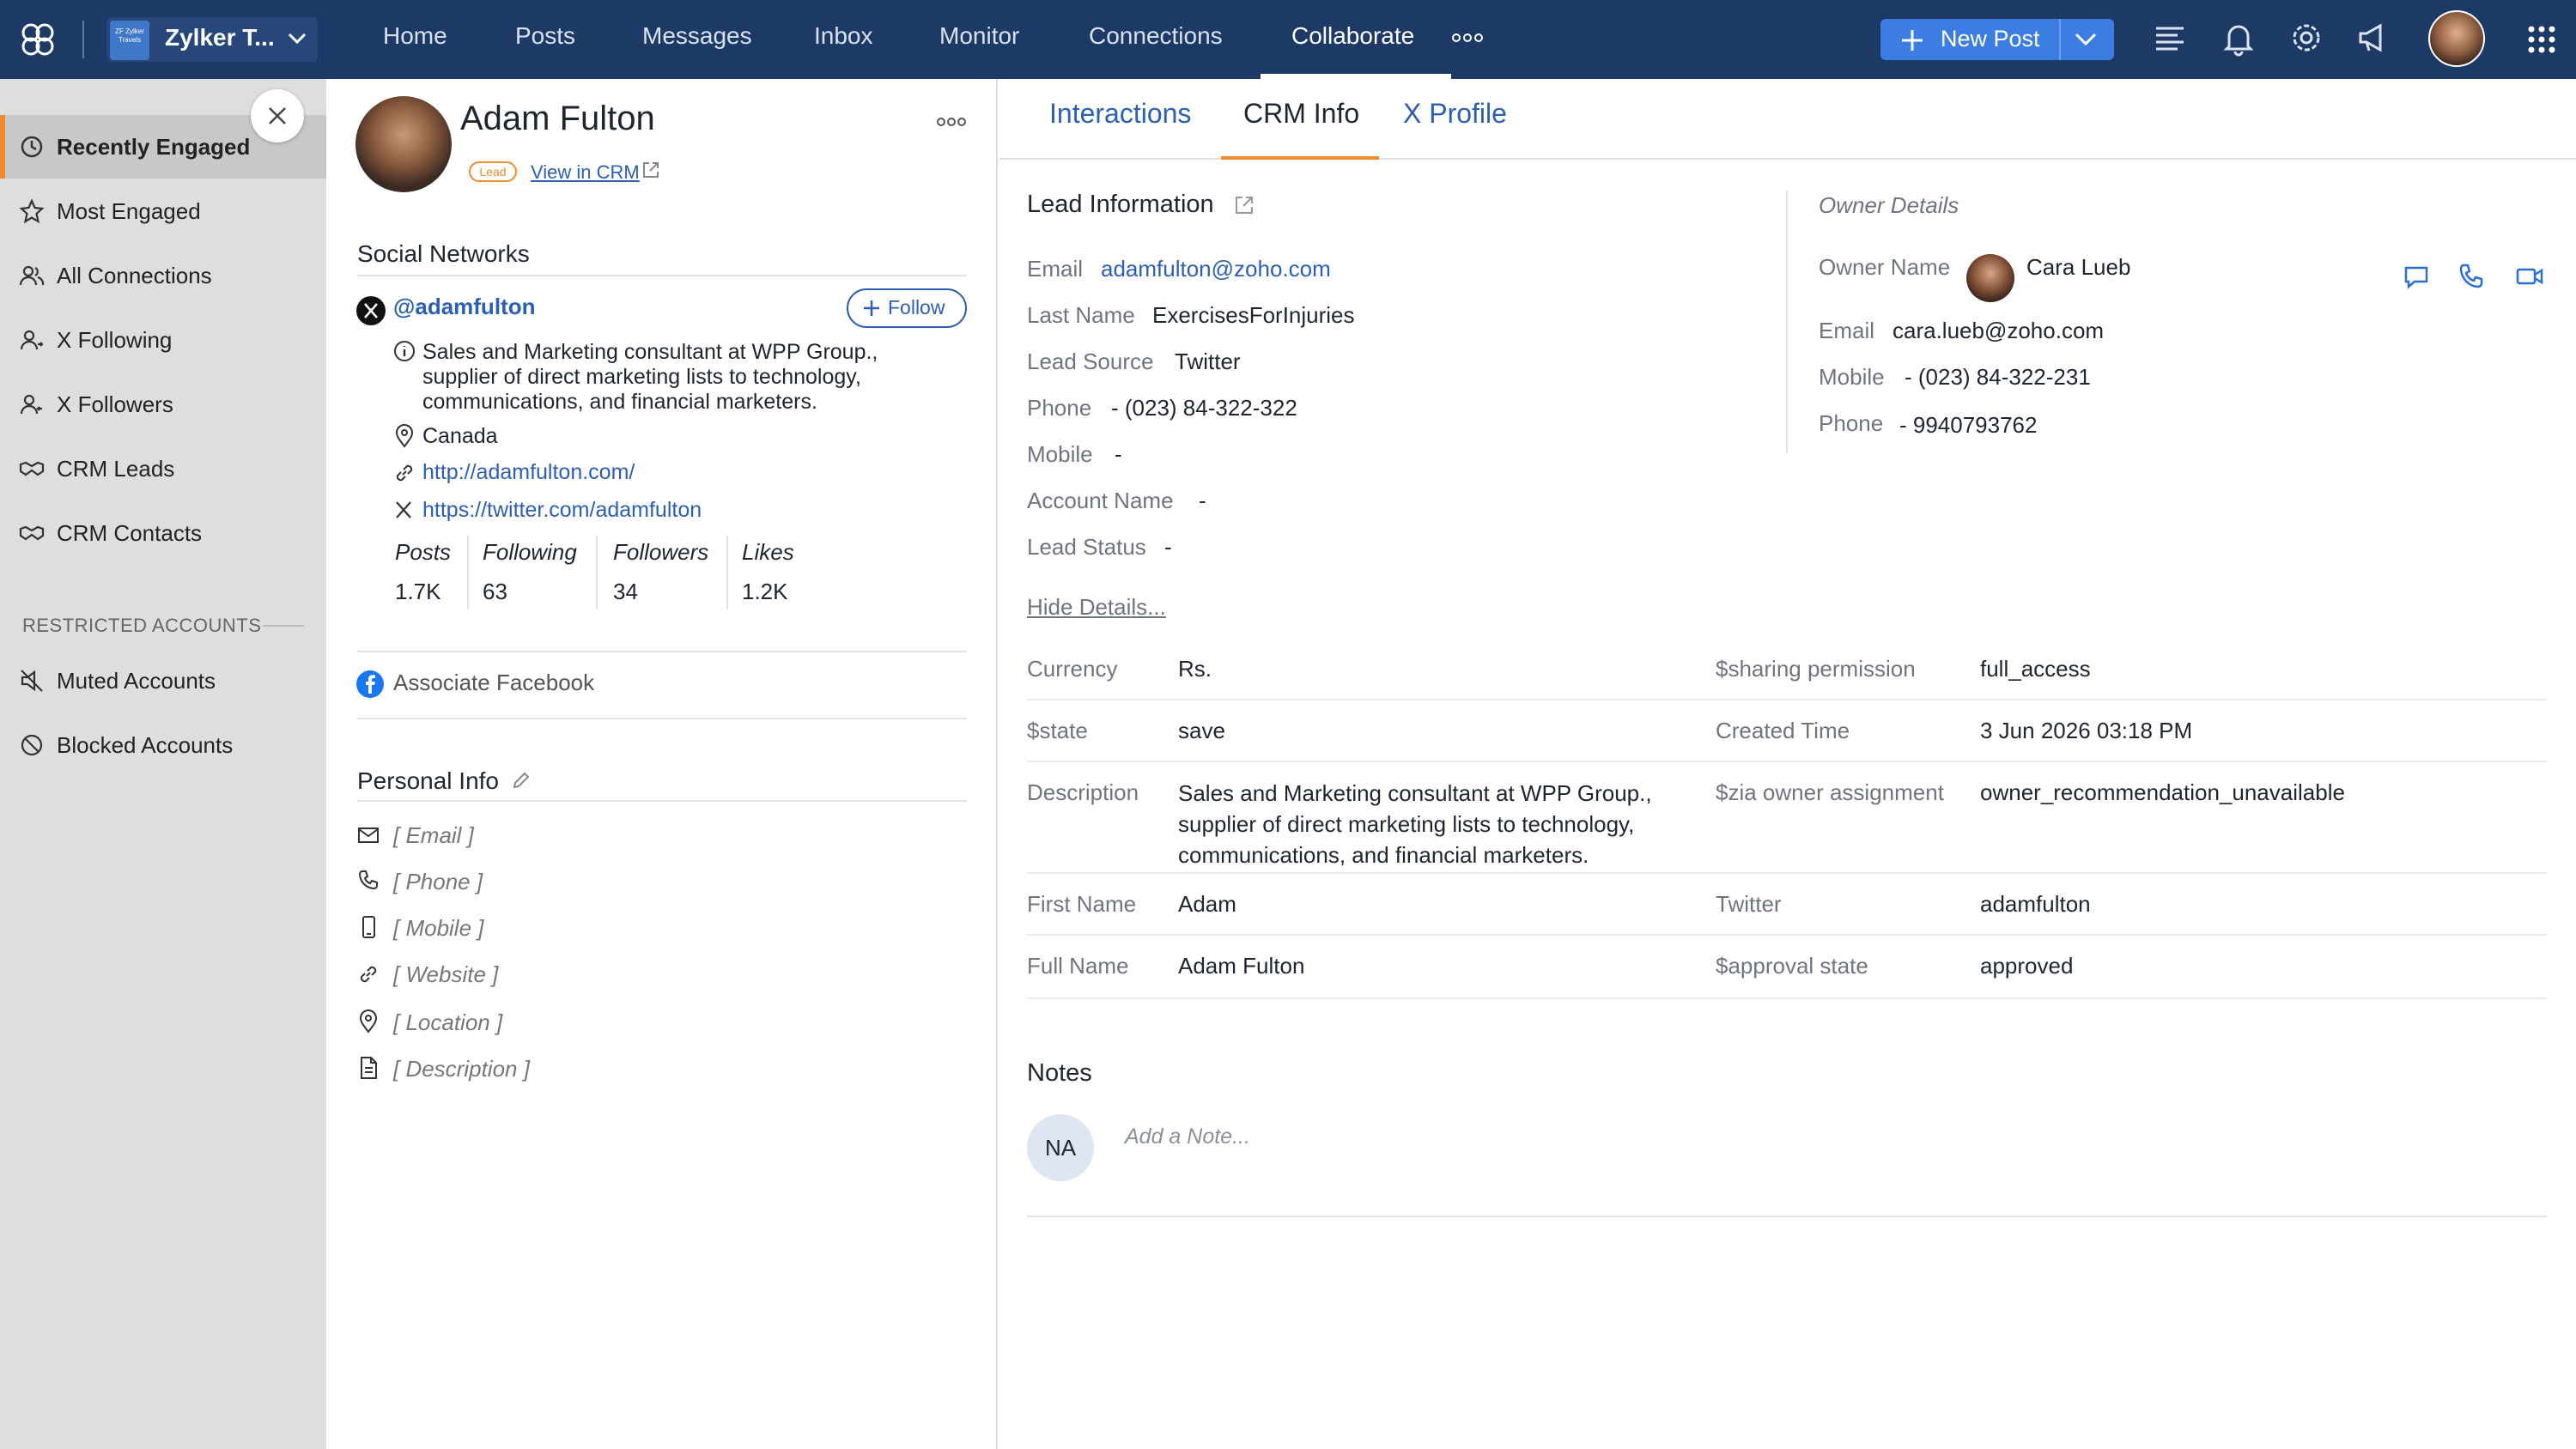 The image size is (2576, 1449). Describe the element at coordinates (439, 928) in the screenshot. I see `personal-mobile-field: [ Mobile ]` at that location.